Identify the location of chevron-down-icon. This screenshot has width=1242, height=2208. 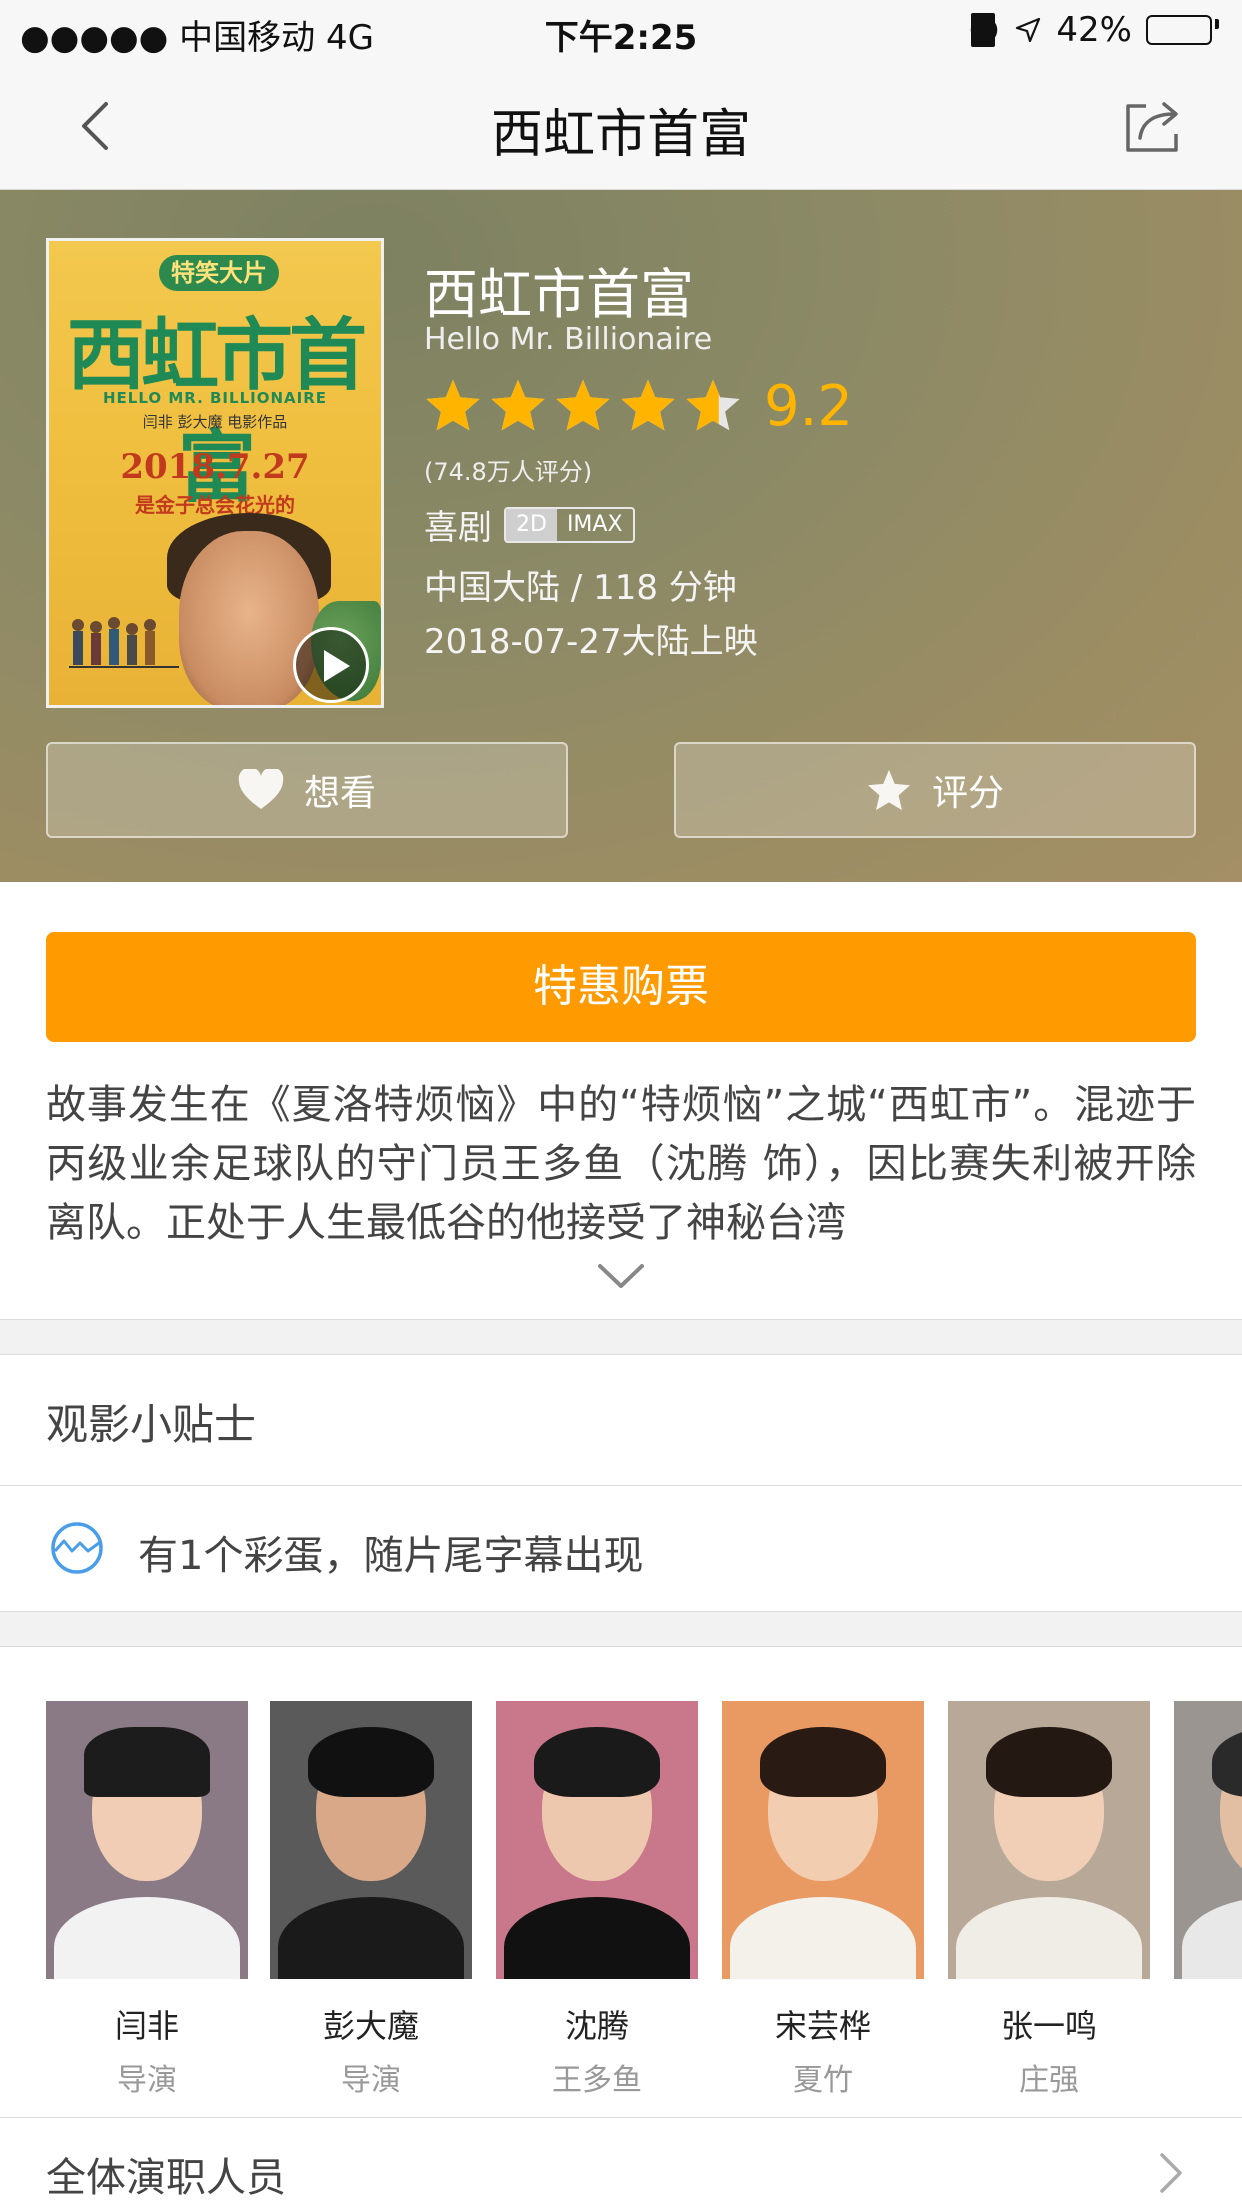
(621, 1277).